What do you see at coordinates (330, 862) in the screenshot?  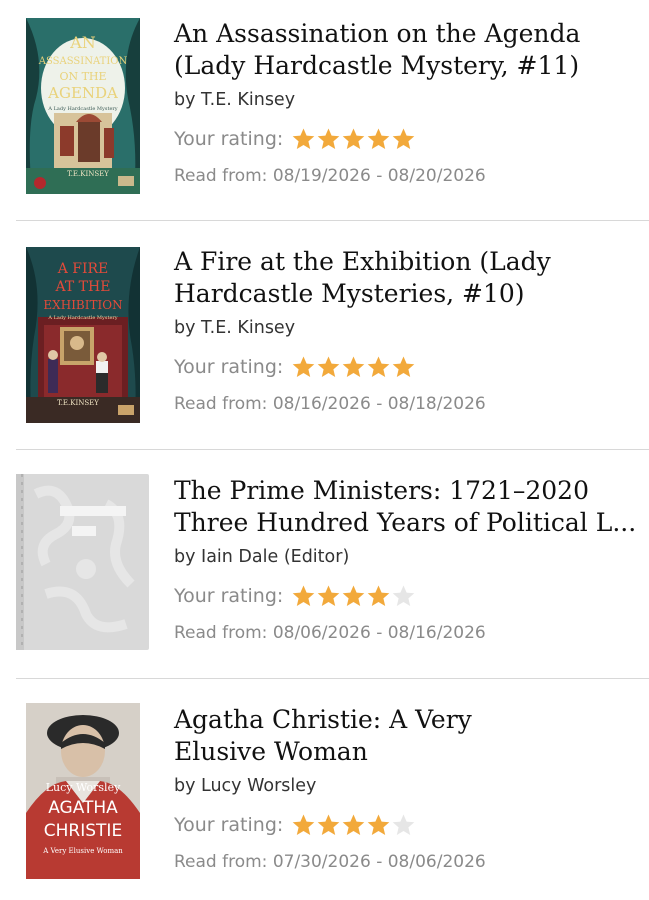 I see `read-dates: Read from: 07/30/2026 - 08/06/2026` at bounding box center [330, 862].